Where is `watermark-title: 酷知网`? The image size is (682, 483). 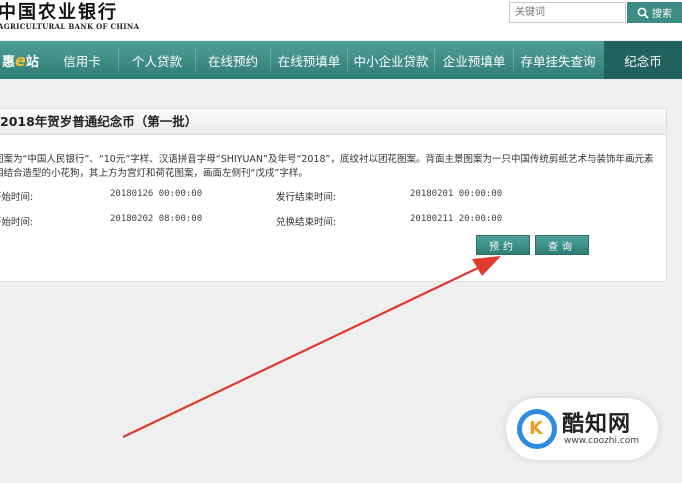 watermark-title: 酷知网 is located at coordinates (597, 424).